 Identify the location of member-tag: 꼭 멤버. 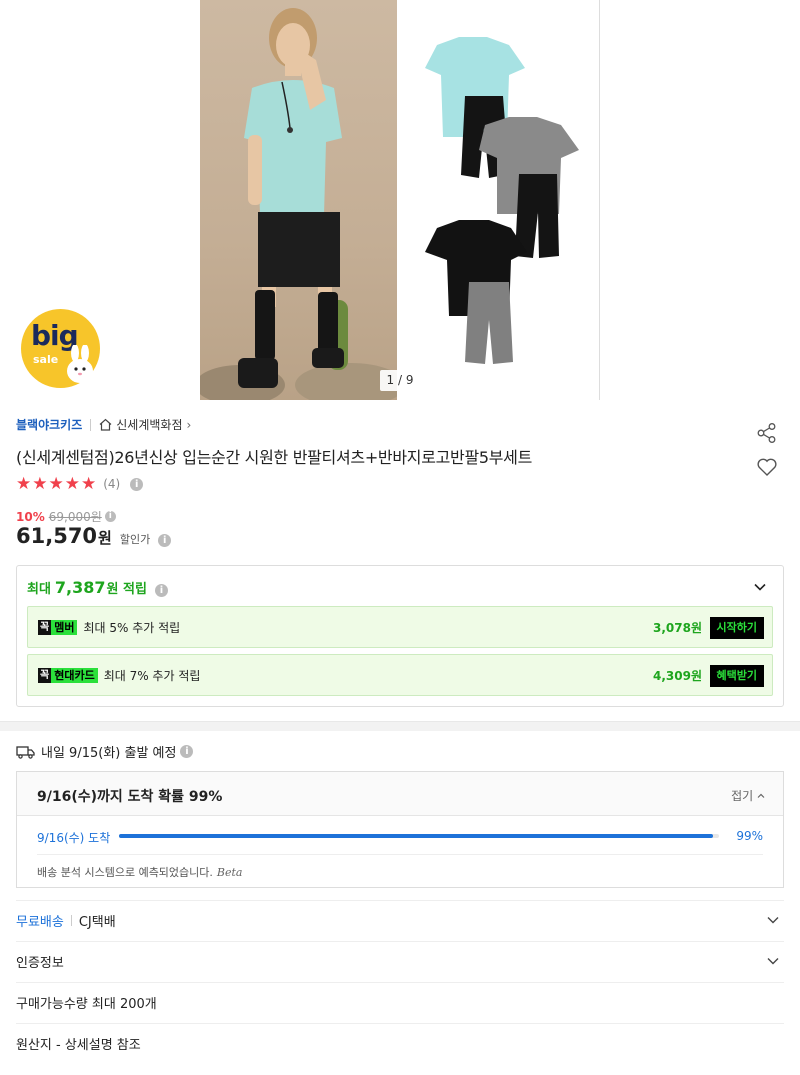
(58, 627).